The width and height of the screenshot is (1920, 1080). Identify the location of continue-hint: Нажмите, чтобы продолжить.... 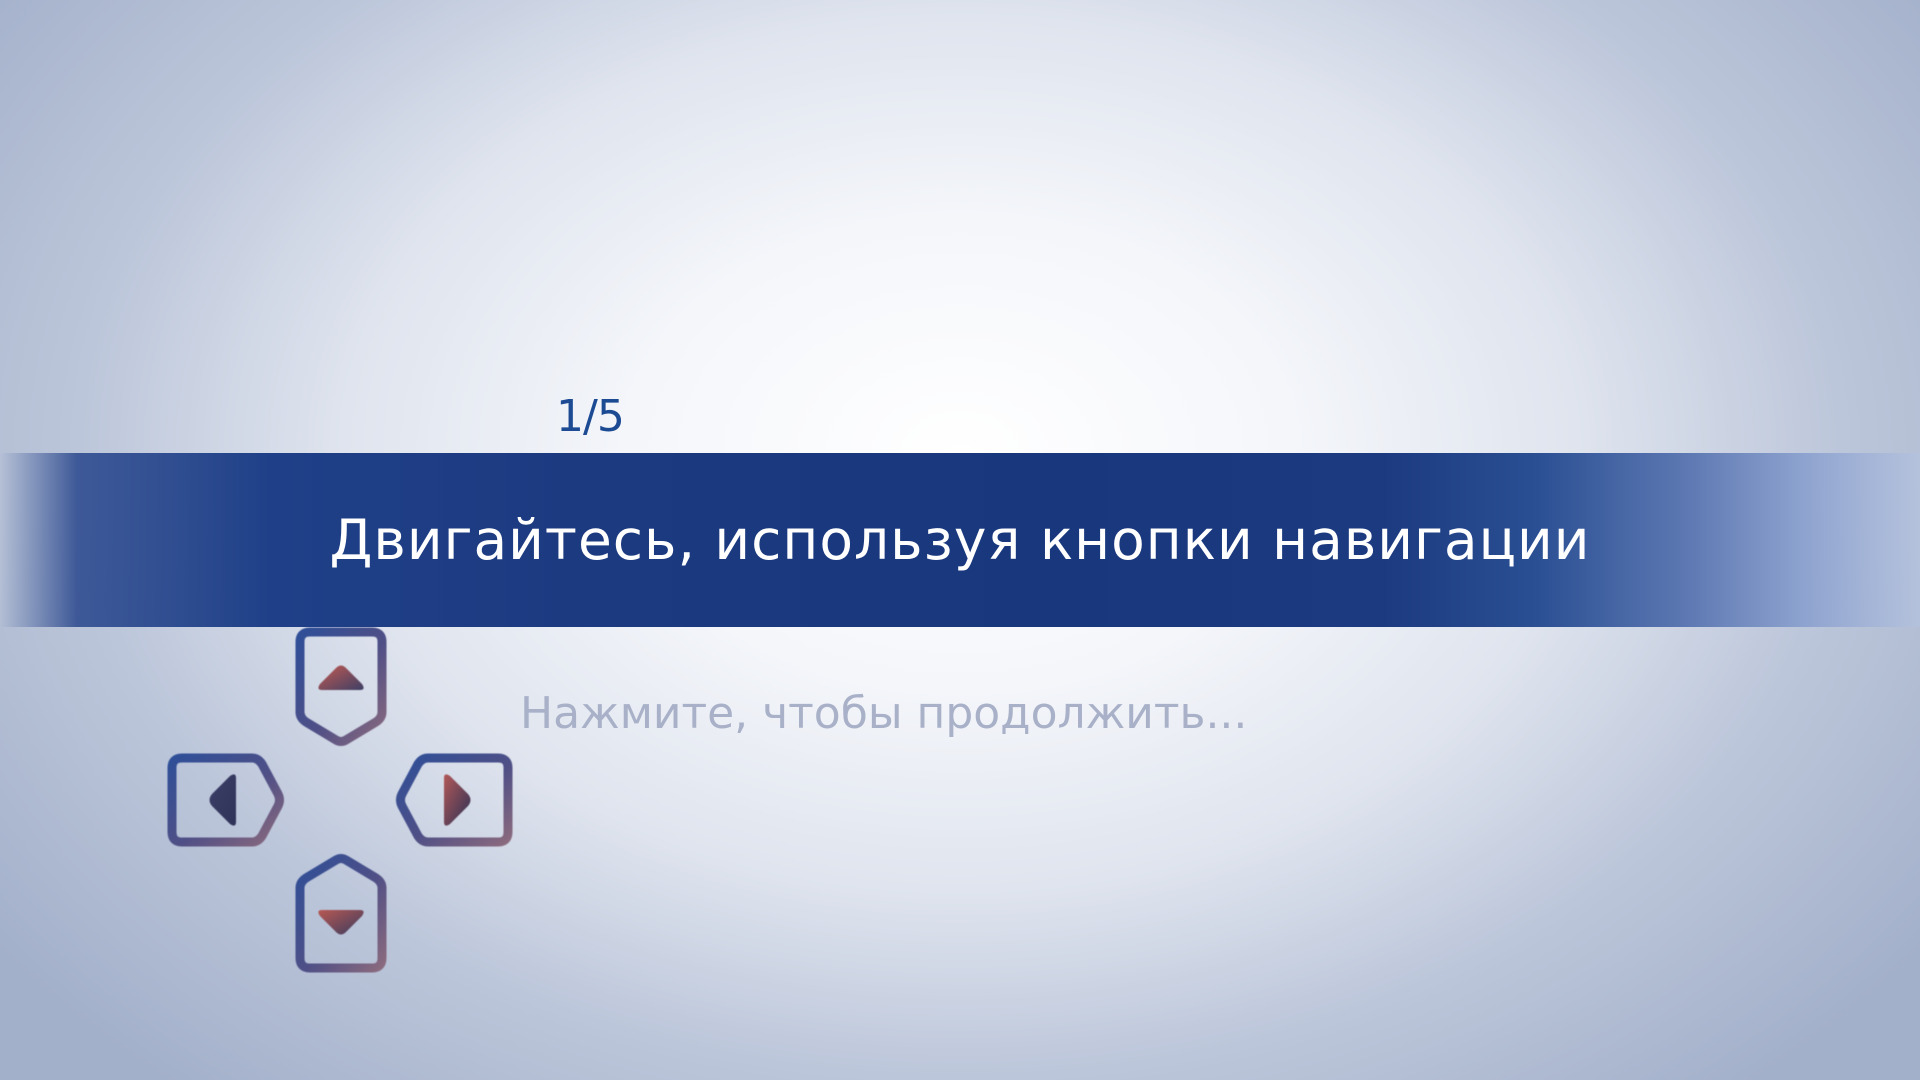
(884, 713).